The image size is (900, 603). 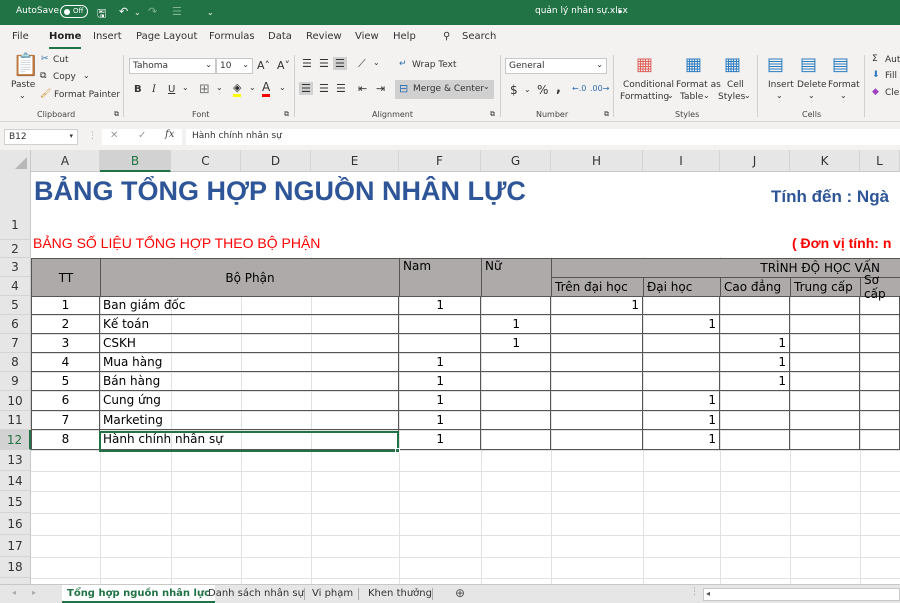 I want to click on decrease-indent-icon: ⇤, so click(x=362, y=88).